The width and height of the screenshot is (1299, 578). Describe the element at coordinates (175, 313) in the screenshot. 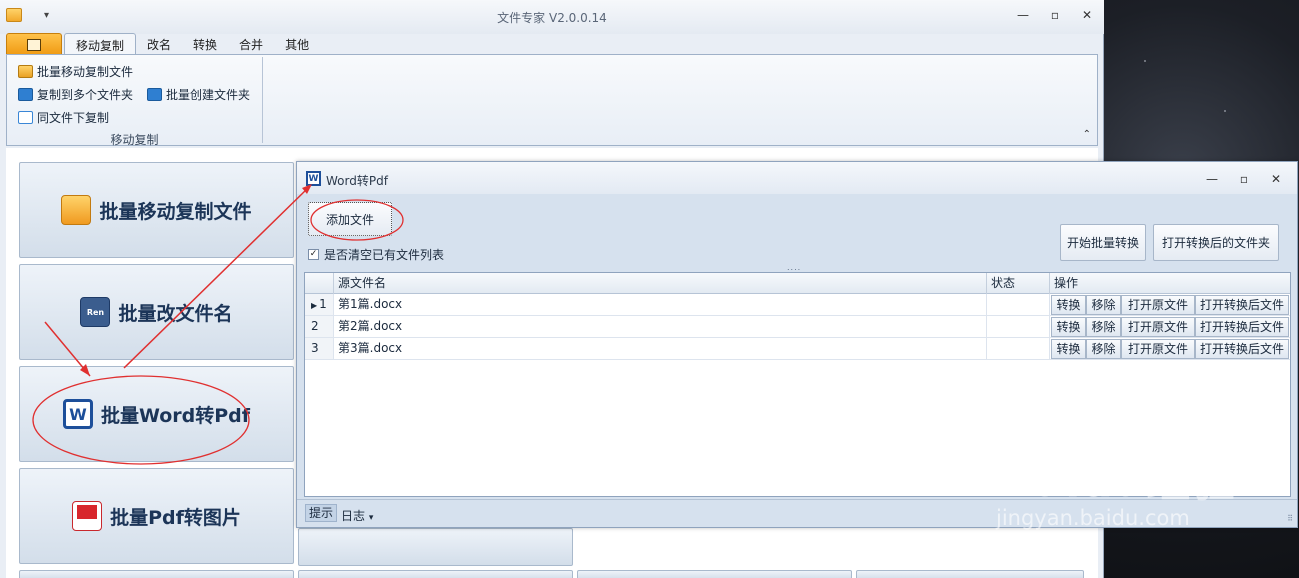

I see `big-button-label: 批量改文件名` at that location.